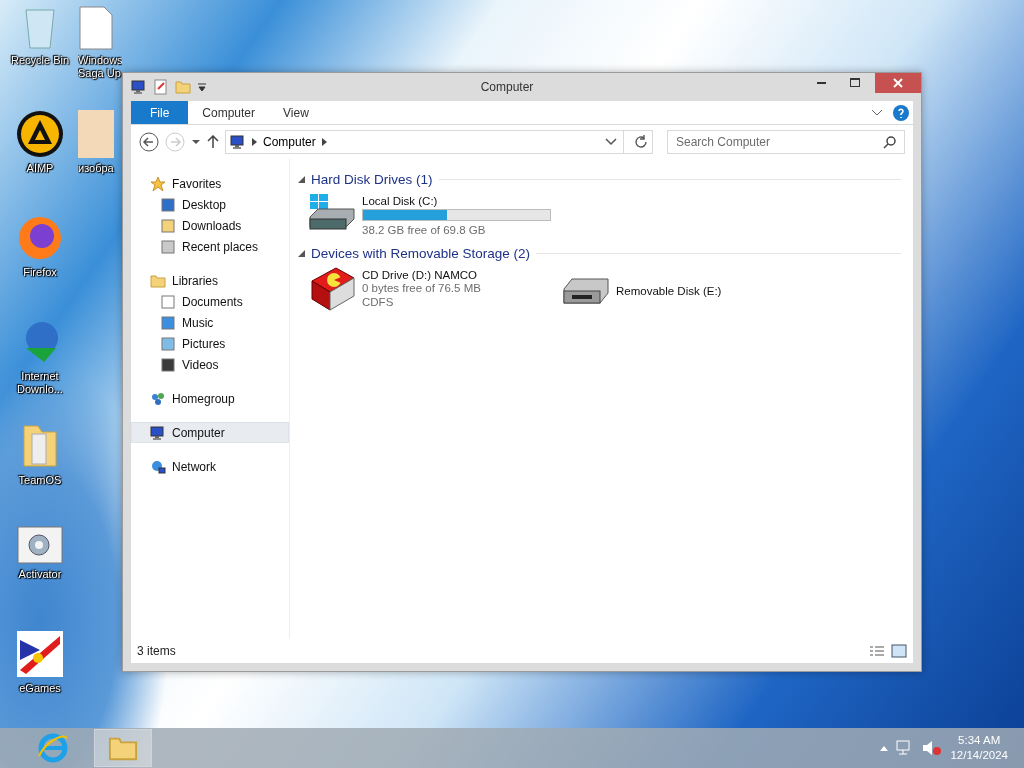  What do you see at coordinates (400, 201) in the screenshot?
I see `drive-name: Local Disk (C:)` at bounding box center [400, 201].